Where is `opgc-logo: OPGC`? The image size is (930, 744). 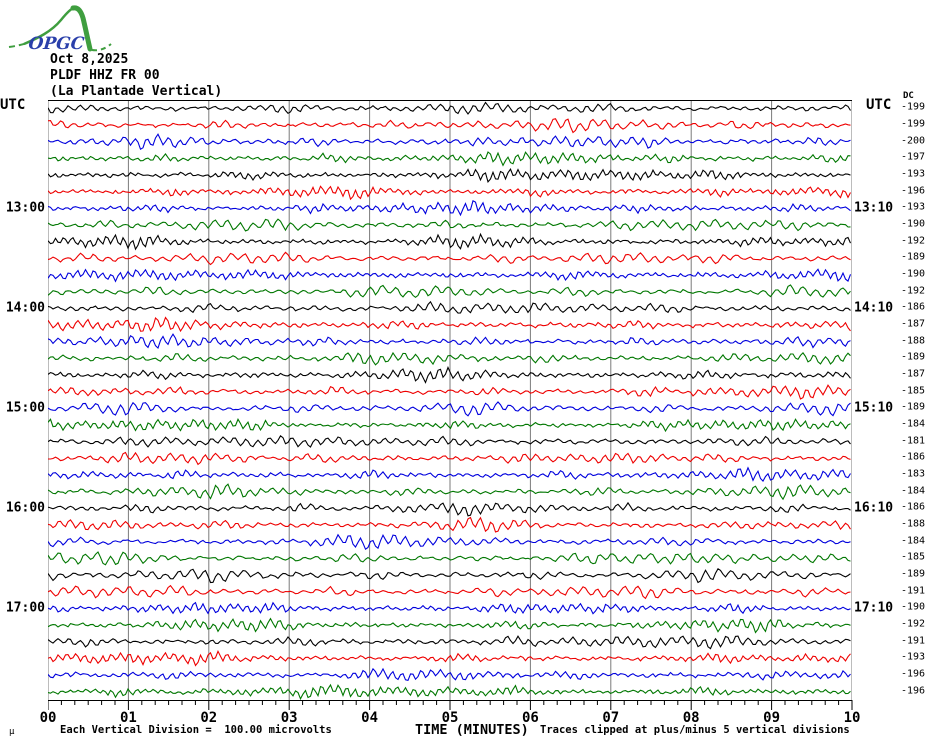 opgc-logo: OPGC is located at coordinates (61, 28).